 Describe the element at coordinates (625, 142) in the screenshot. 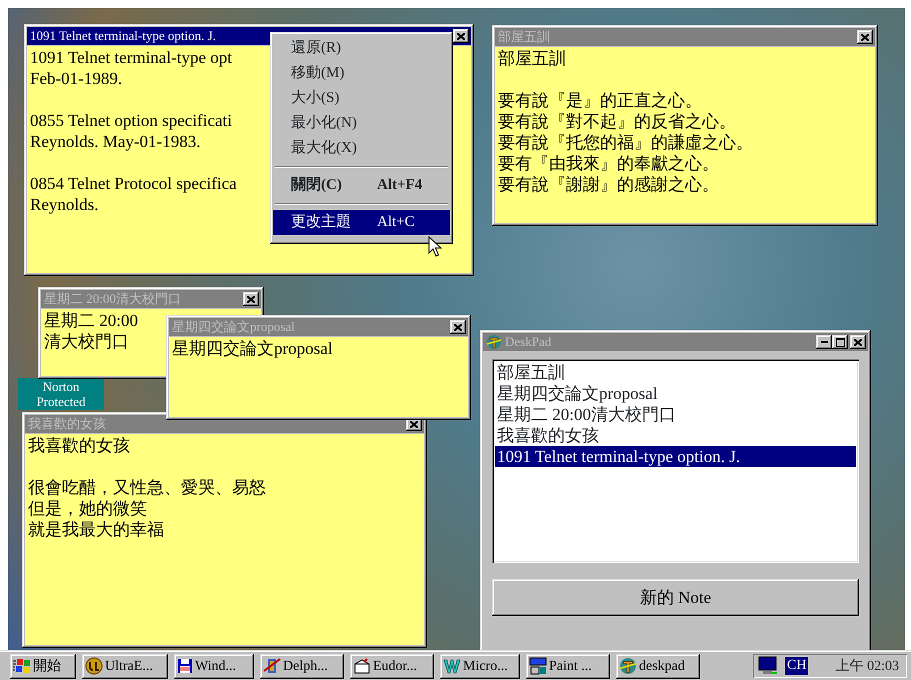

I see `note-text-line: 要有說『托您的福』的謙虛之心。` at that location.